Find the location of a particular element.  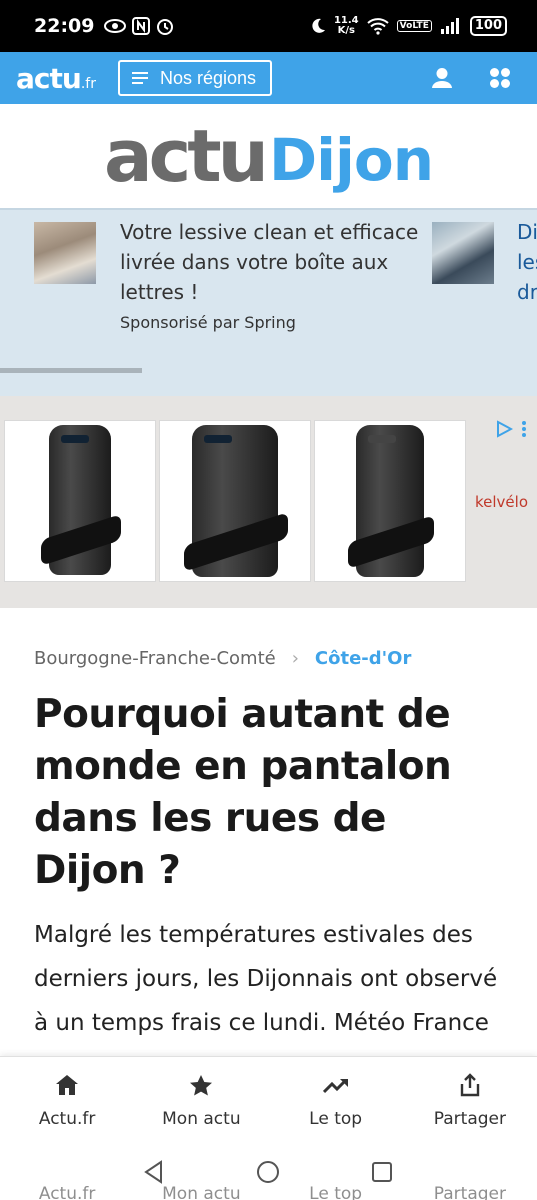

ghost-label: Actu.fr is located at coordinates (67, 1192).